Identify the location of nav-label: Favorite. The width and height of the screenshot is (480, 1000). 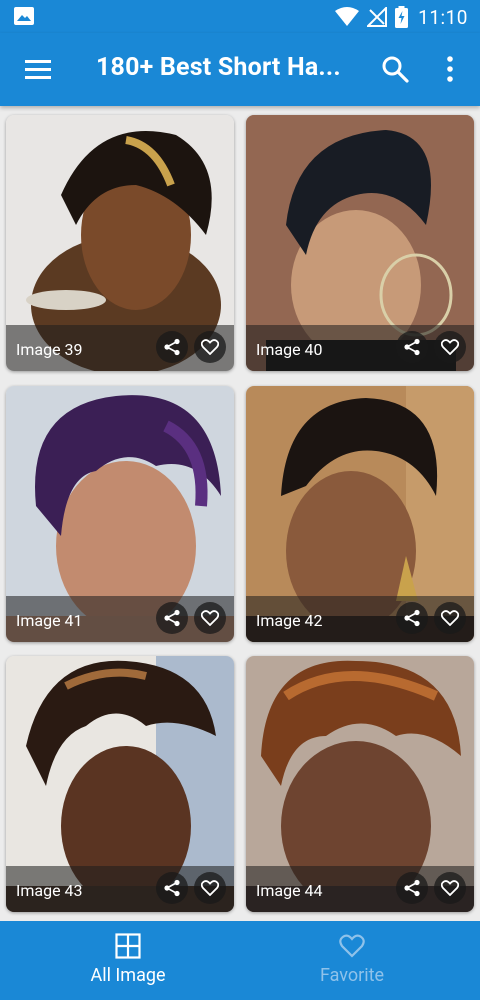
(352, 975).